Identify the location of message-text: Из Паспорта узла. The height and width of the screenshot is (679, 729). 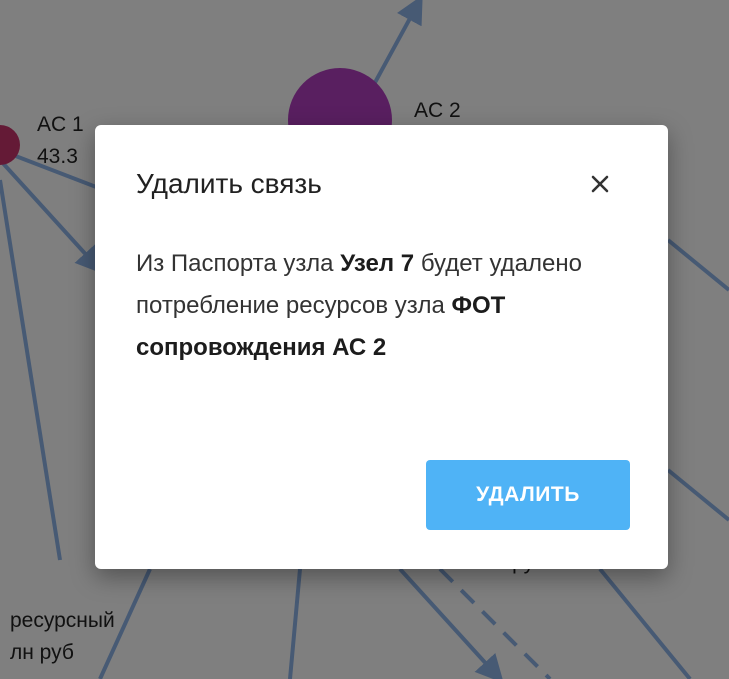
(238, 263).